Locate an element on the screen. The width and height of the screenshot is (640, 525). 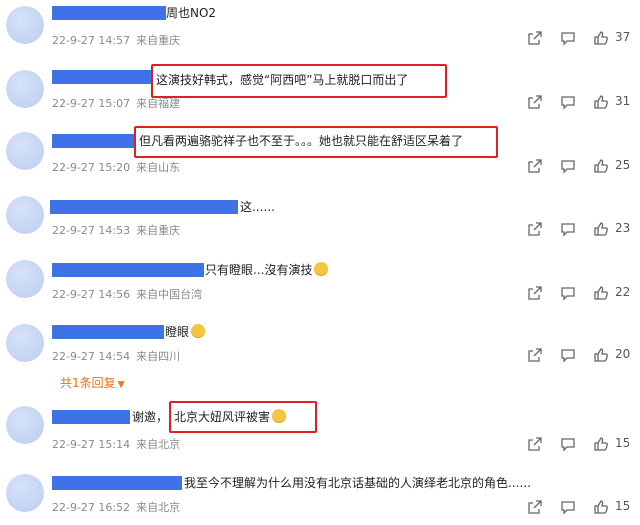
comment-text: 谢邀， is located at coordinates (150, 417).